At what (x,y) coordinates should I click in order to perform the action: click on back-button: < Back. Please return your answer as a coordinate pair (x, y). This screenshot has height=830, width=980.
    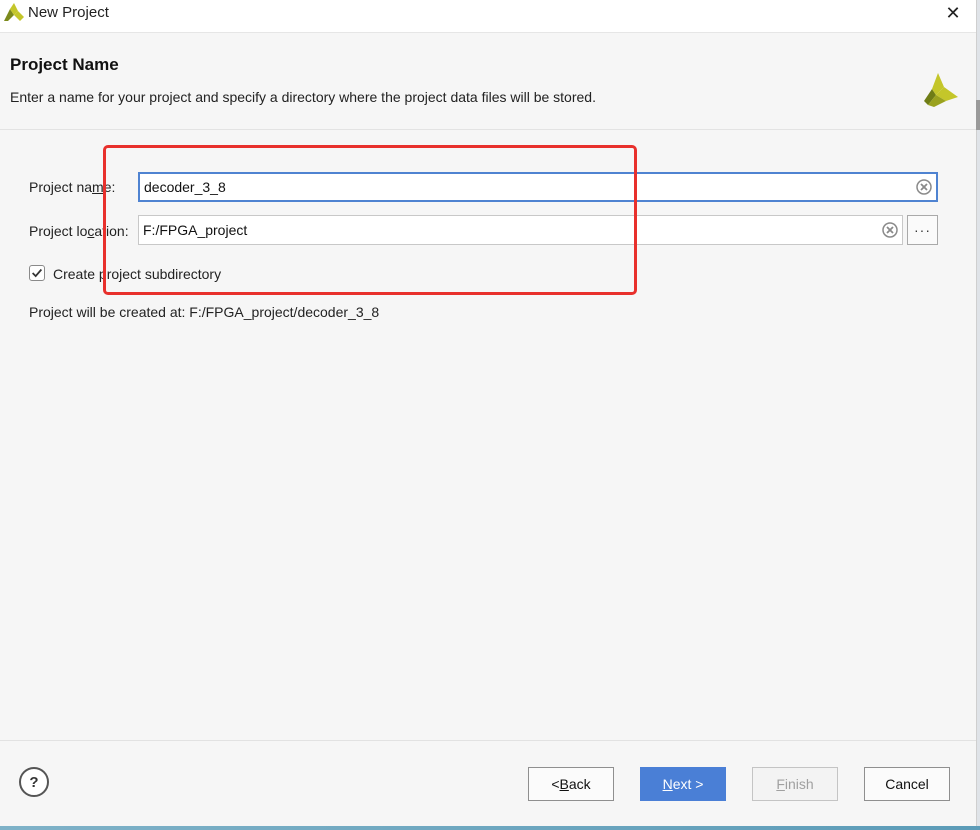
    Looking at the image, I should click on (571, 784).